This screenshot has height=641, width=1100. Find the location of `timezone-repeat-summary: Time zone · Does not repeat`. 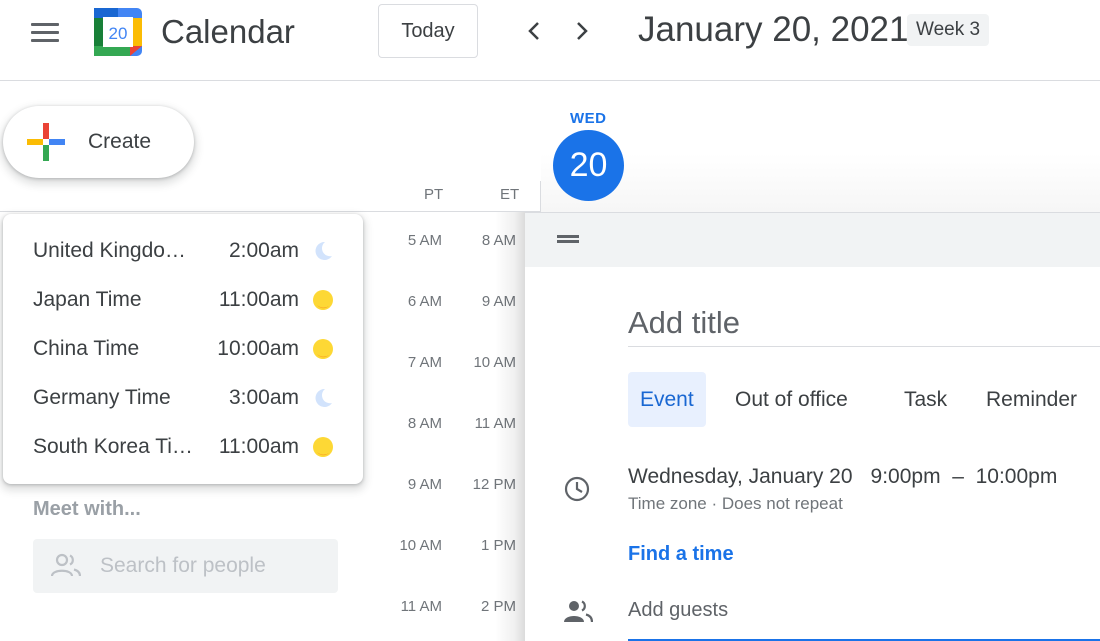

timezone-repeat-summary: Time zone · Does not repeat is located at coordinates (735, 504).